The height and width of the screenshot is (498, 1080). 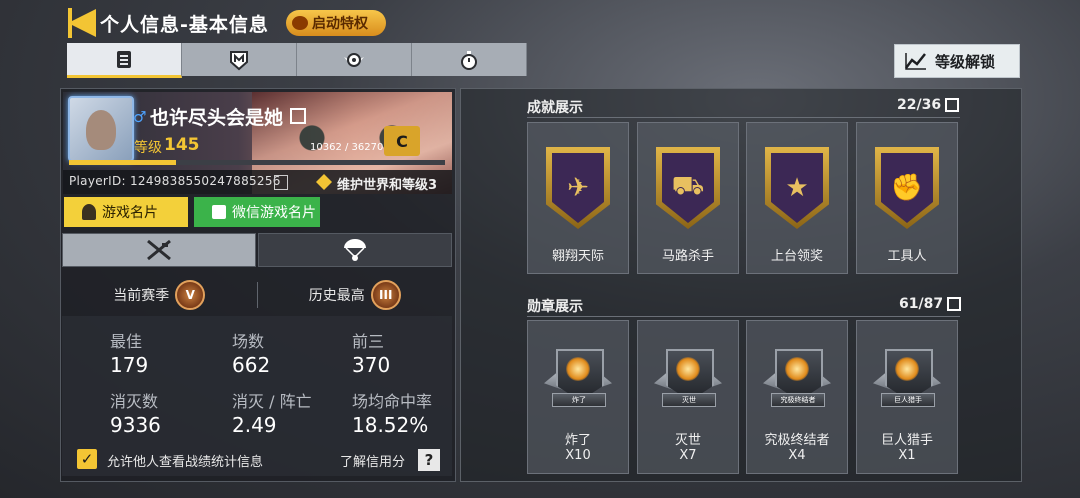 I want to click on medal-count: X7, so click(x=688, y=455).